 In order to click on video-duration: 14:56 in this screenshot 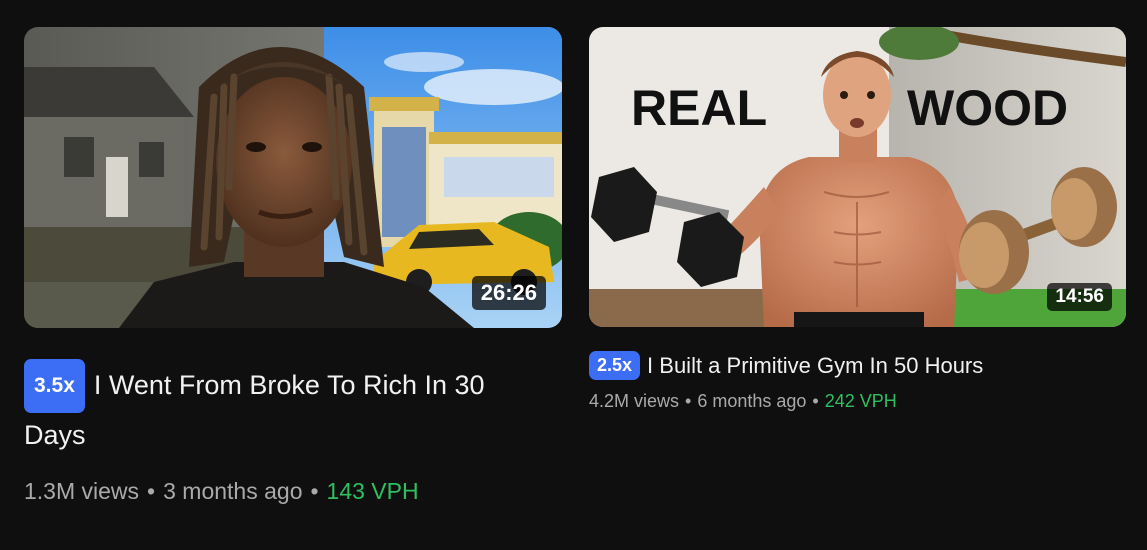, I will do `click(1079, 297)`.